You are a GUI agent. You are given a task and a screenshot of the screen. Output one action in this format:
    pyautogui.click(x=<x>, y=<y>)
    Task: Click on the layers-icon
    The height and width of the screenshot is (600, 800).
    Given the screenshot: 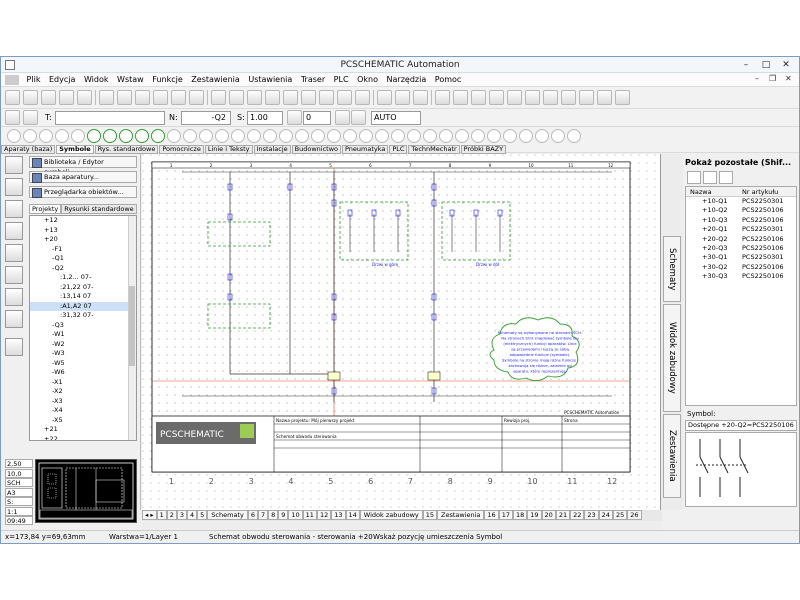 What is the action you would take?
    pyautogui.click(x=14, y=231)
    